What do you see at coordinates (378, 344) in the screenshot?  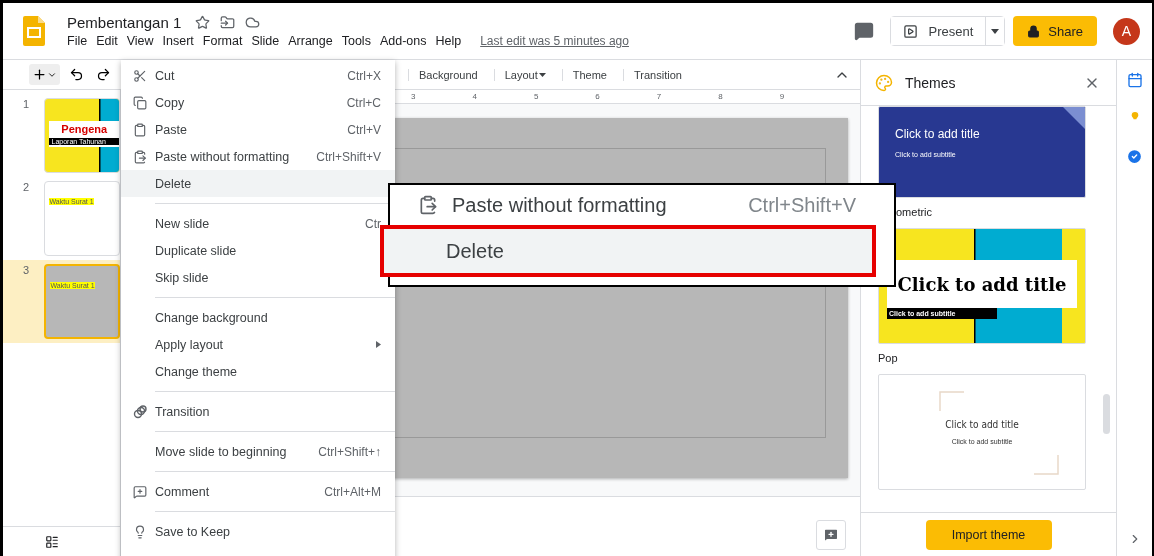 I see `submenu-arrow-icon` at bounding box center [378, 344].